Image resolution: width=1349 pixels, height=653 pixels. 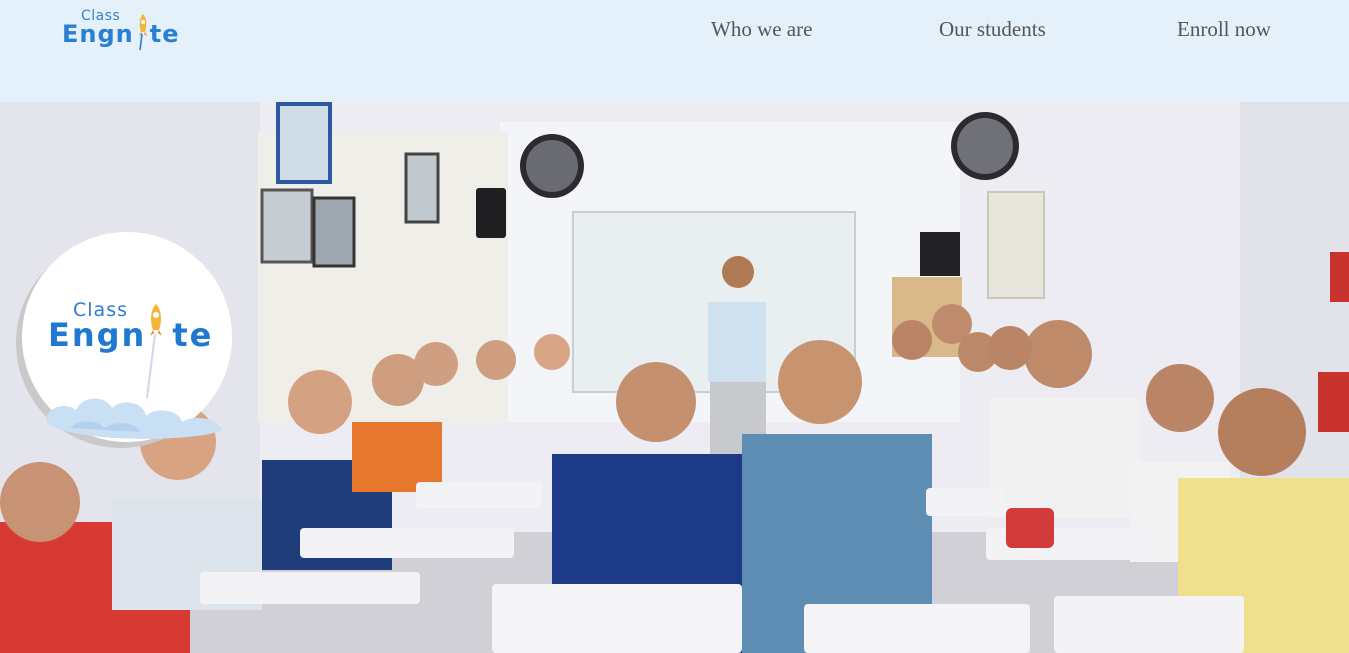 What do you see at coordinates (674, 32) in the screenshot?
I see `main-nav: Who we are Our students Enroll now` at bounding box center [674, 32].